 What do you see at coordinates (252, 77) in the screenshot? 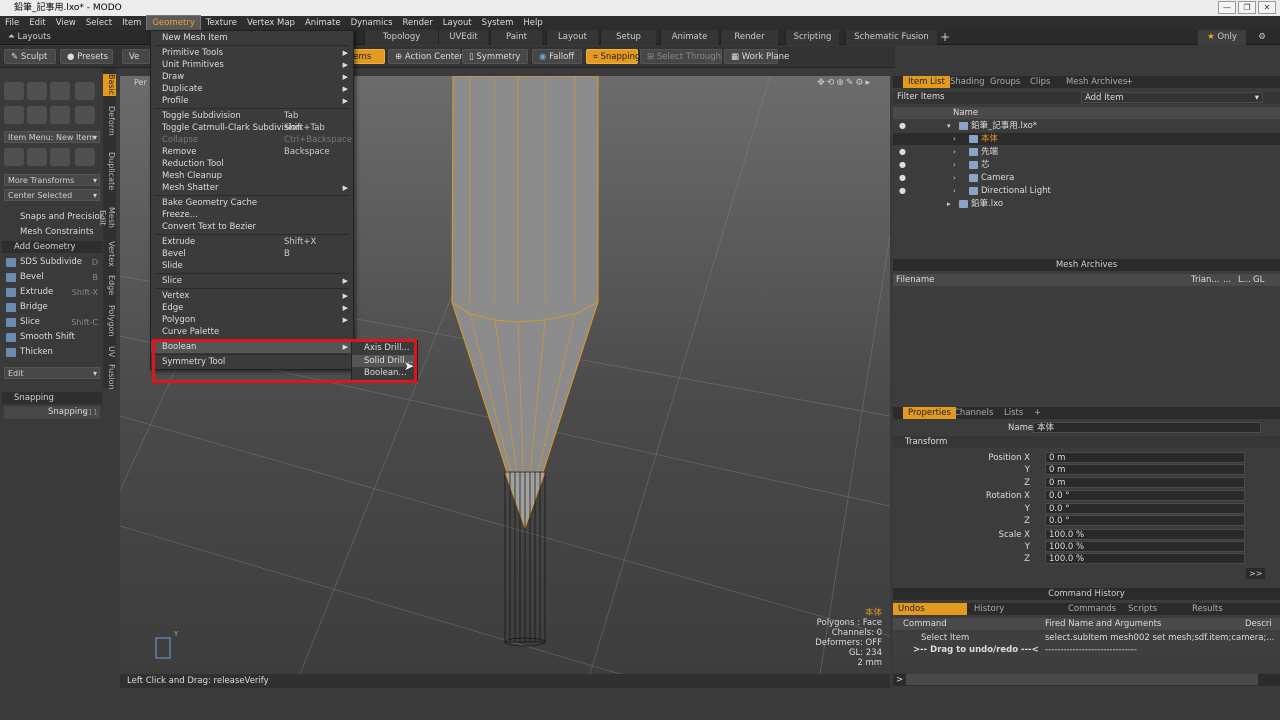
I see `menu-item-draw: Draw ▶` at bounding box center [252, 77].